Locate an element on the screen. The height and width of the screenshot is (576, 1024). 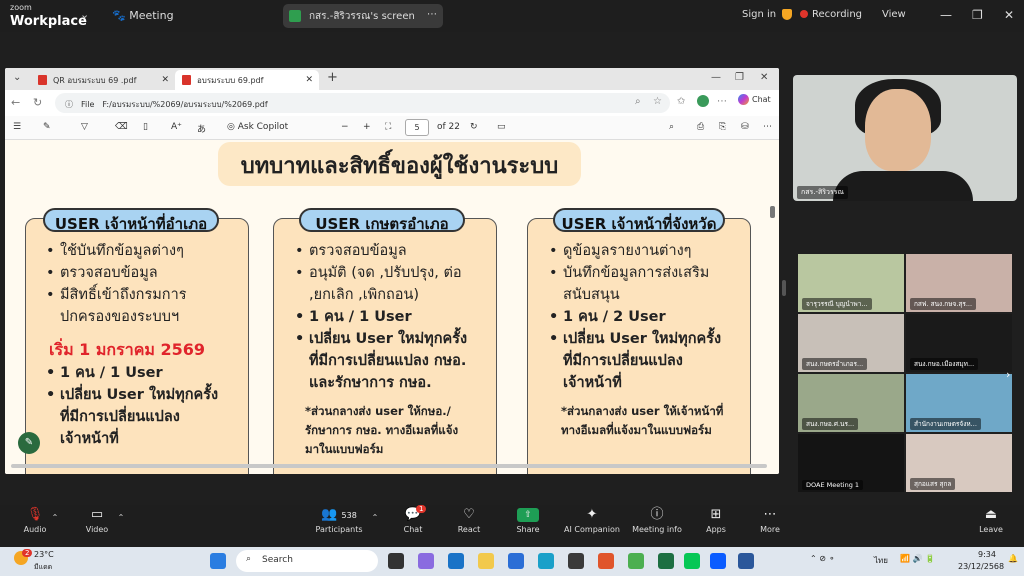
find-icon: ⌕ is located at coordinates (671, 127).